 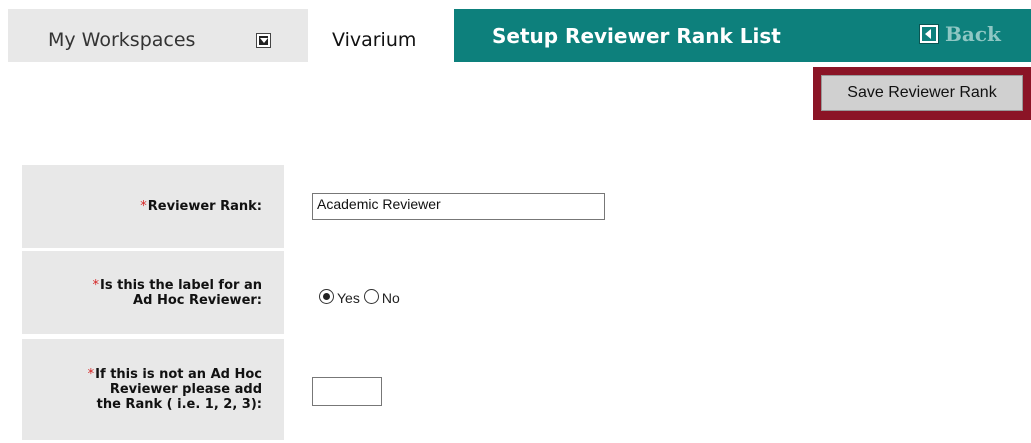 I want to click on rank-number-input, so click(x=347, y=391).